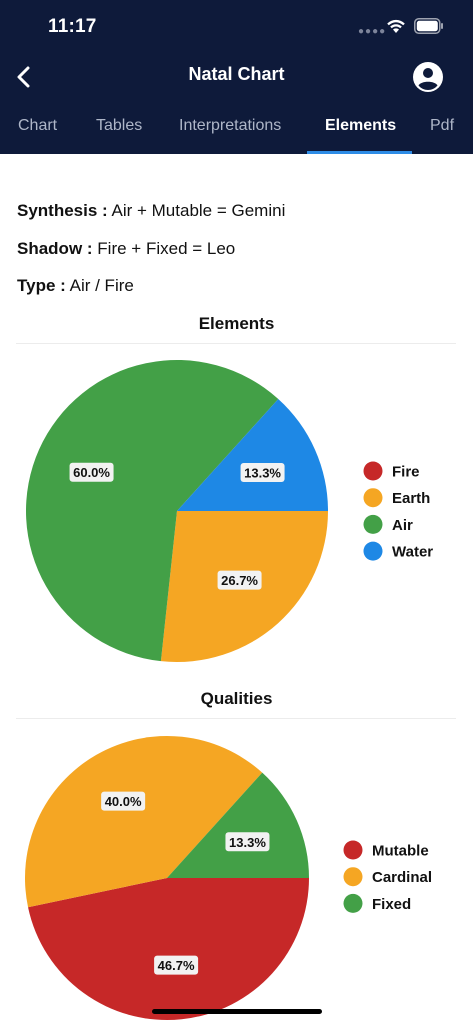 The width and height of the screenshot is (473, 1024). I want to click on data-label-mutable: 46.7%, so click(176, 965).